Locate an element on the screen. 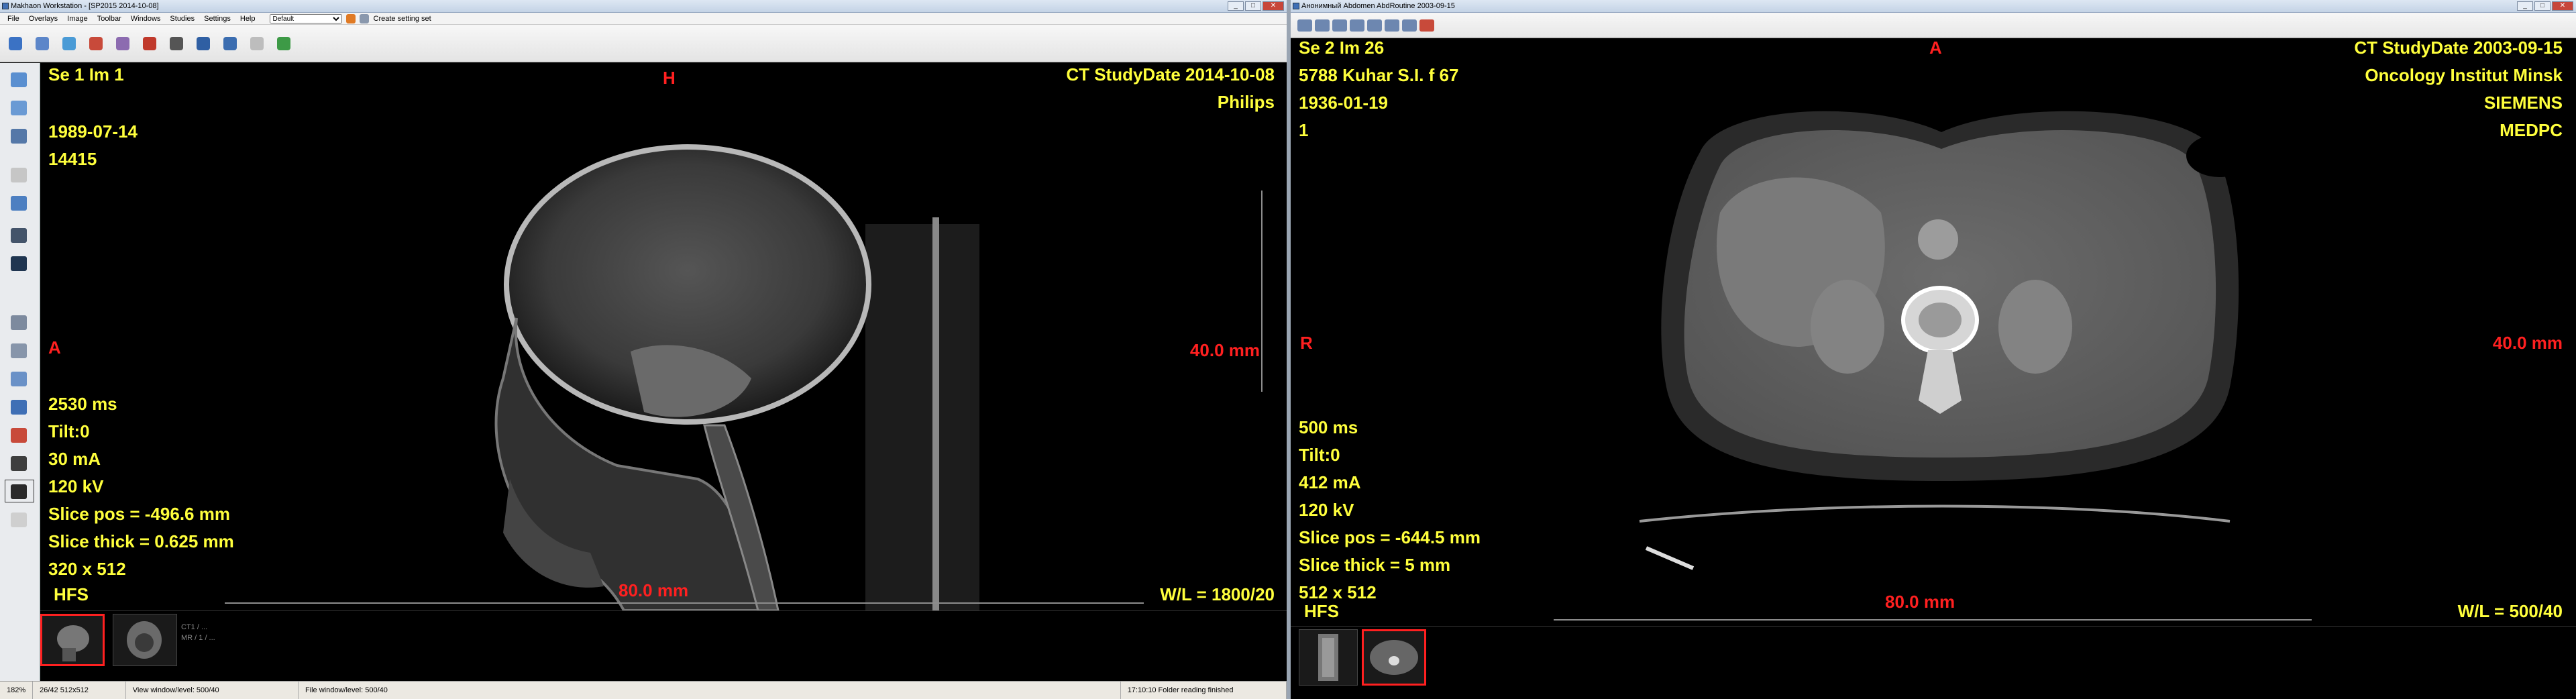 Image resolution: width=2576 pixels, height=699 pixels. orientation-left: R is located at coordinates (1306, 343).